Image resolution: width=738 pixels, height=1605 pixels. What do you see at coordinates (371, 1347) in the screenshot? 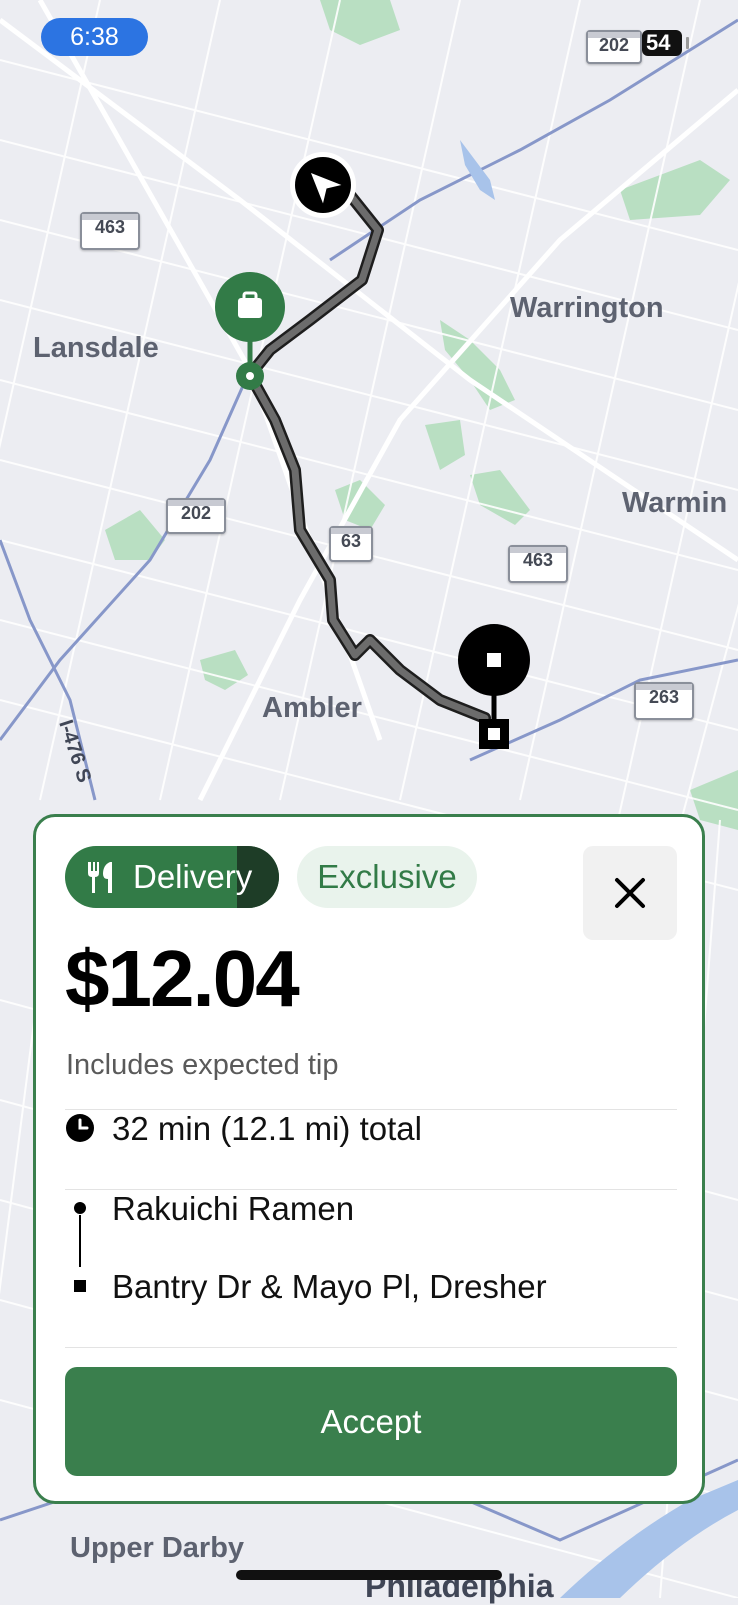
I see `divider` at bounding box center [371, 1347].